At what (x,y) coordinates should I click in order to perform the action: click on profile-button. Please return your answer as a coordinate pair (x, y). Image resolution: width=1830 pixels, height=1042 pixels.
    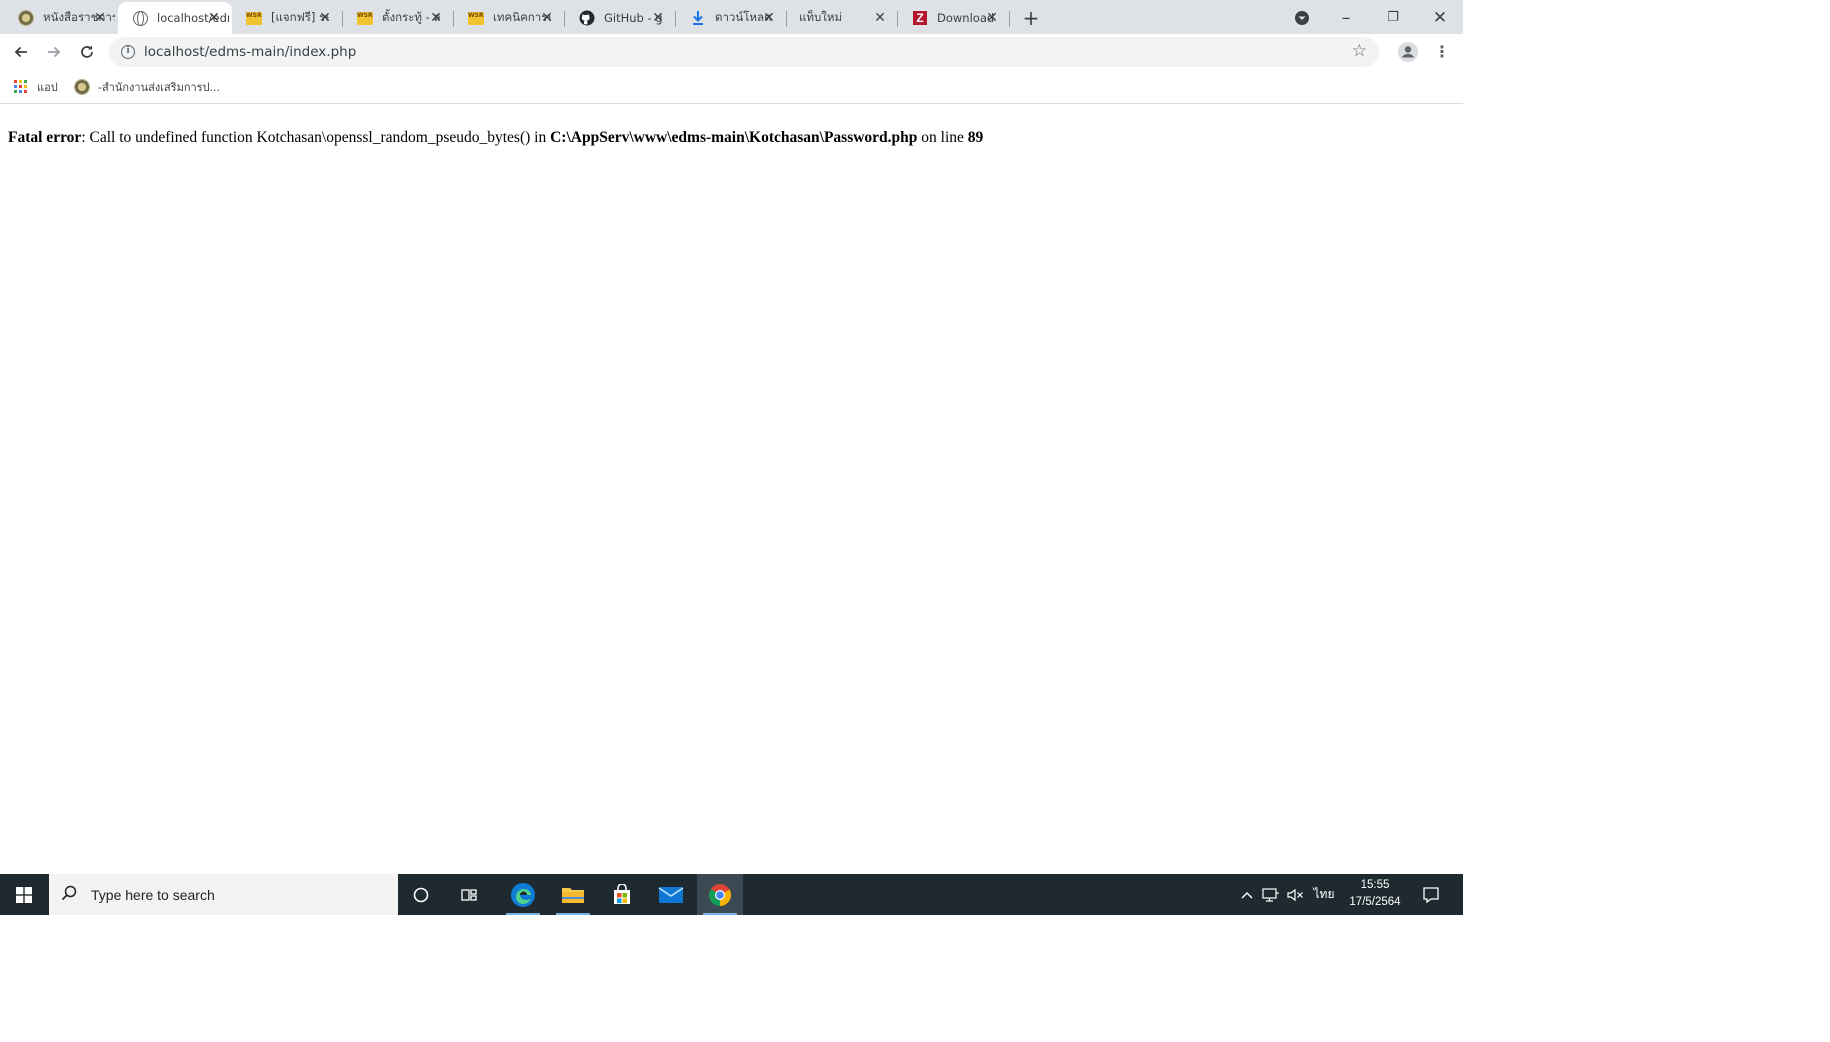
    Looking at the image, I should click on (1408, 52).